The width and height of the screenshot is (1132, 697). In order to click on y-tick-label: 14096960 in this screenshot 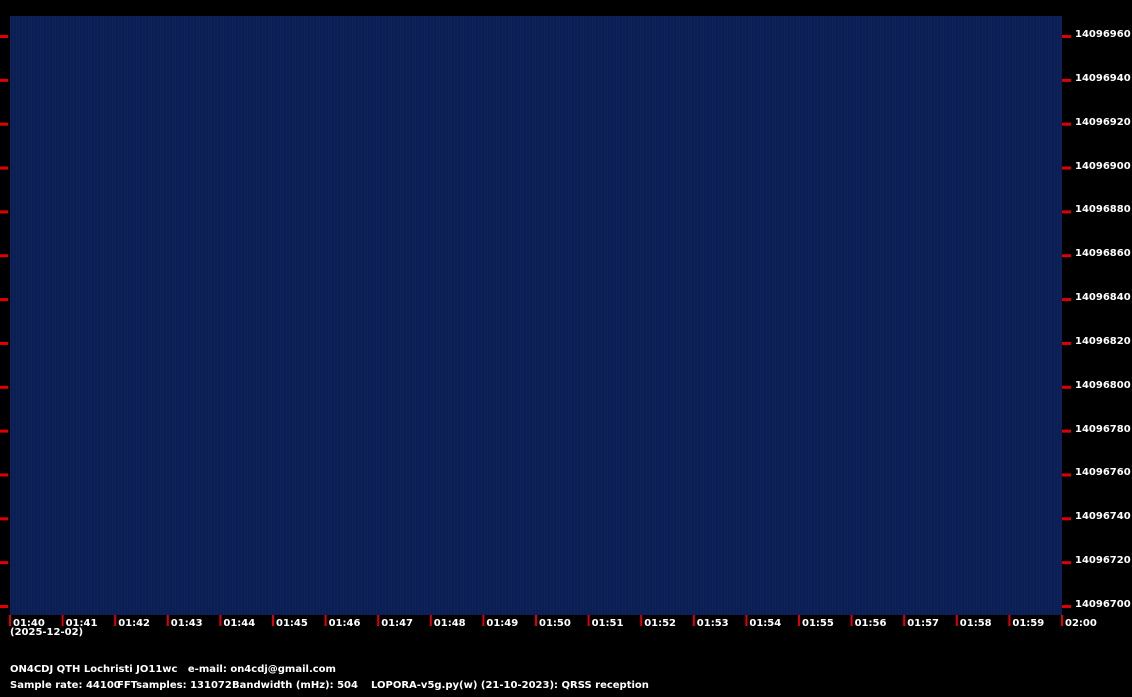, I will do `click(1103, 34)`.